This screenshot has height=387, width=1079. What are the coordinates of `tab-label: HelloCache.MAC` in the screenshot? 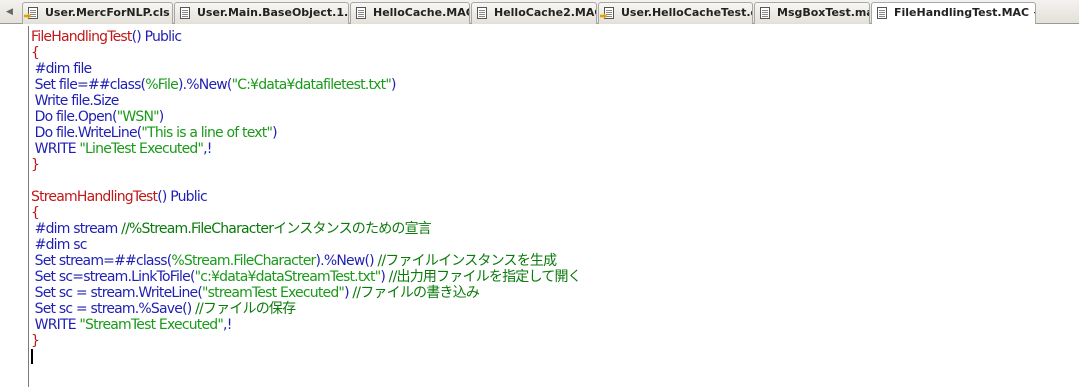 It's located at (421, 12).